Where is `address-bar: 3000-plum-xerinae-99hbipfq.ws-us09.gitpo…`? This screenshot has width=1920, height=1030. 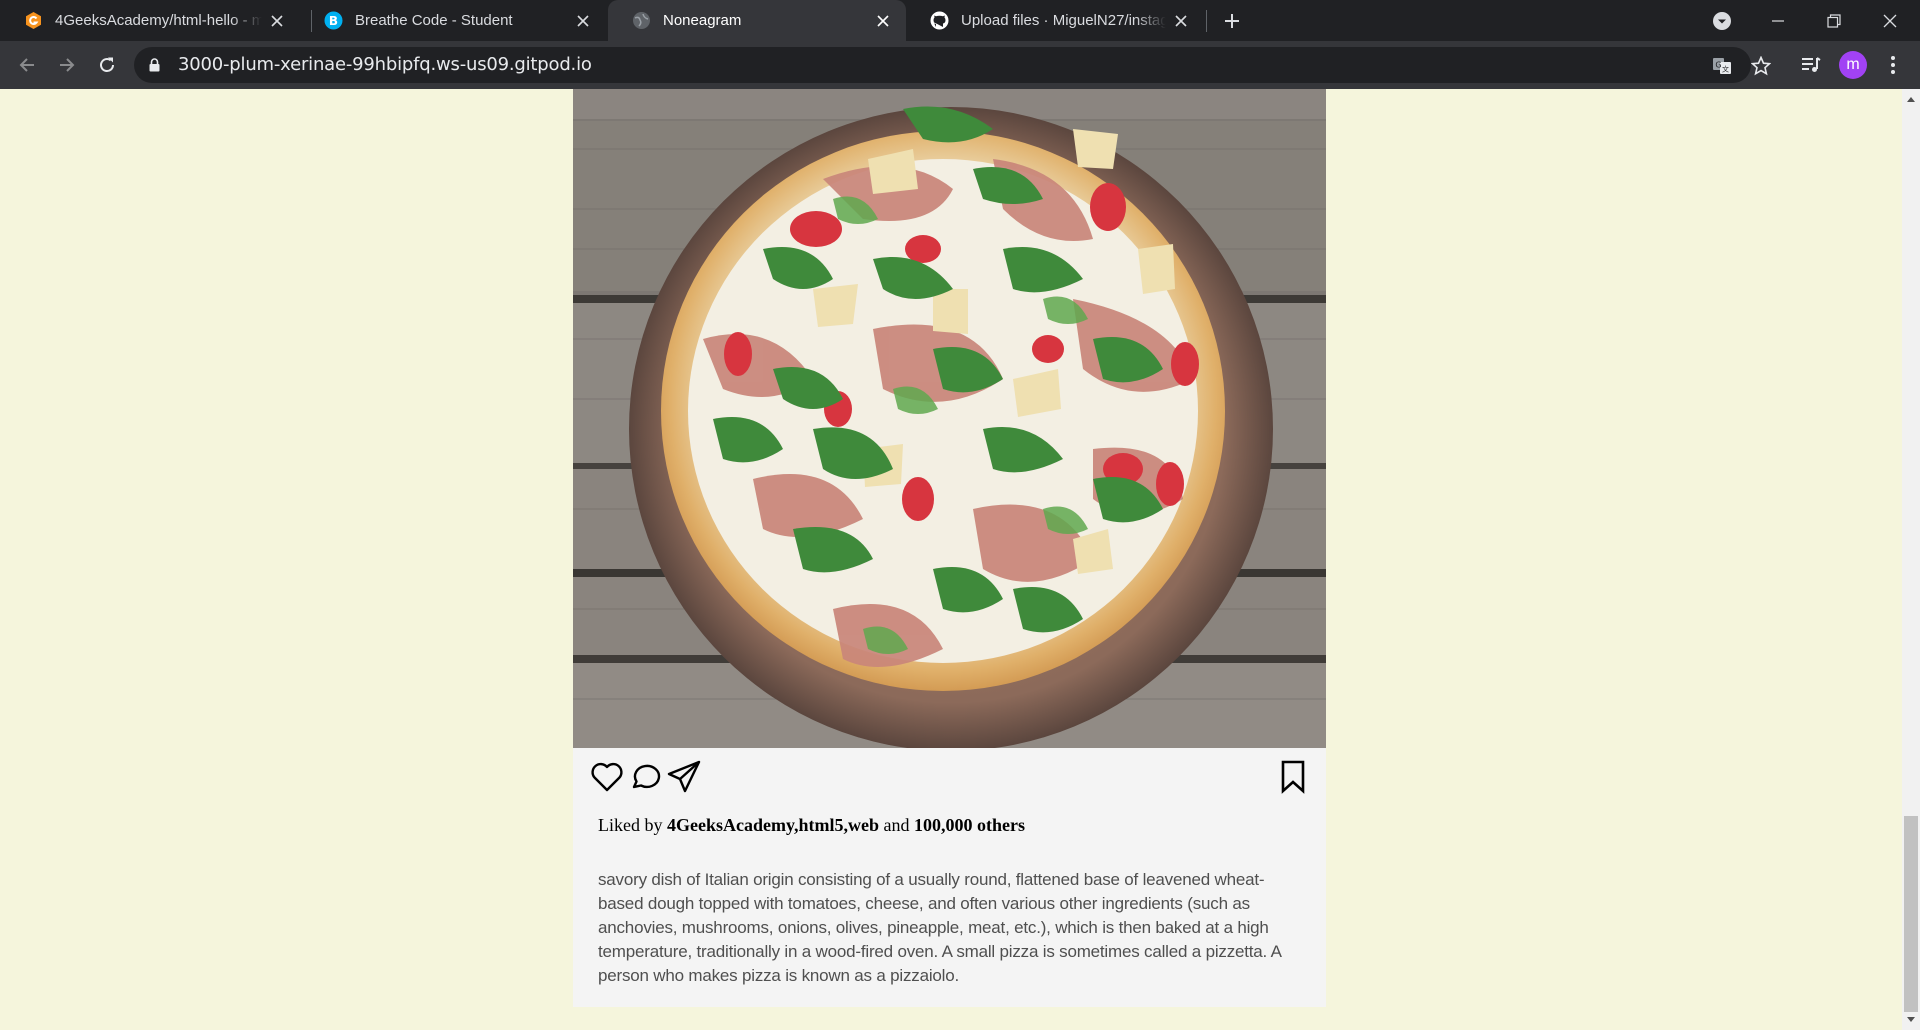
address-bar: 3000-plum-xerinae-99hbipfq.ws-us09.gitpo… is located at coordinates (952, 65).